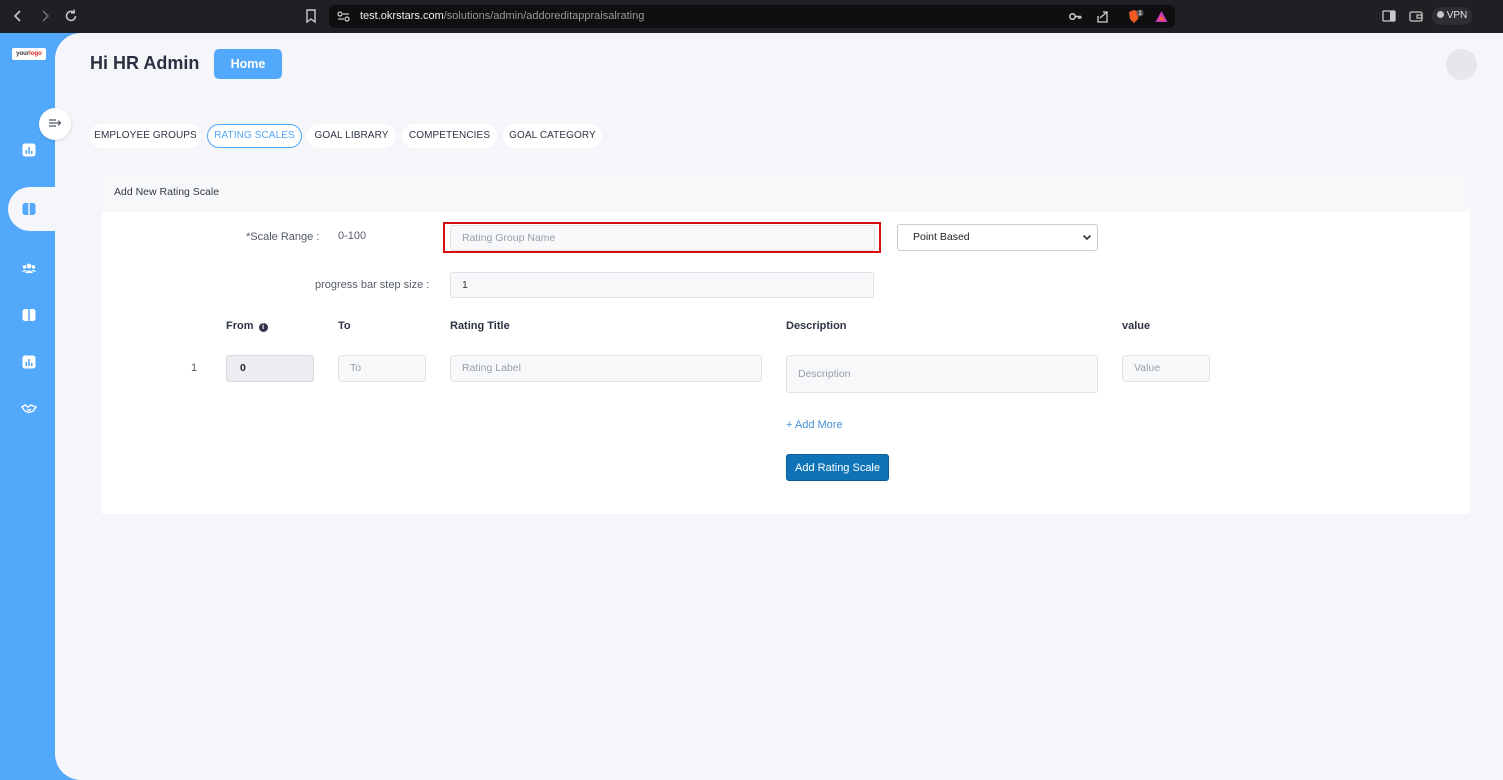 The height and width of the screenshot is (780, 1503). What do you see at coordinates (29, 54) in the screenshot?
I see `company-logo: yourlogo` at bounding box center [29, 54].